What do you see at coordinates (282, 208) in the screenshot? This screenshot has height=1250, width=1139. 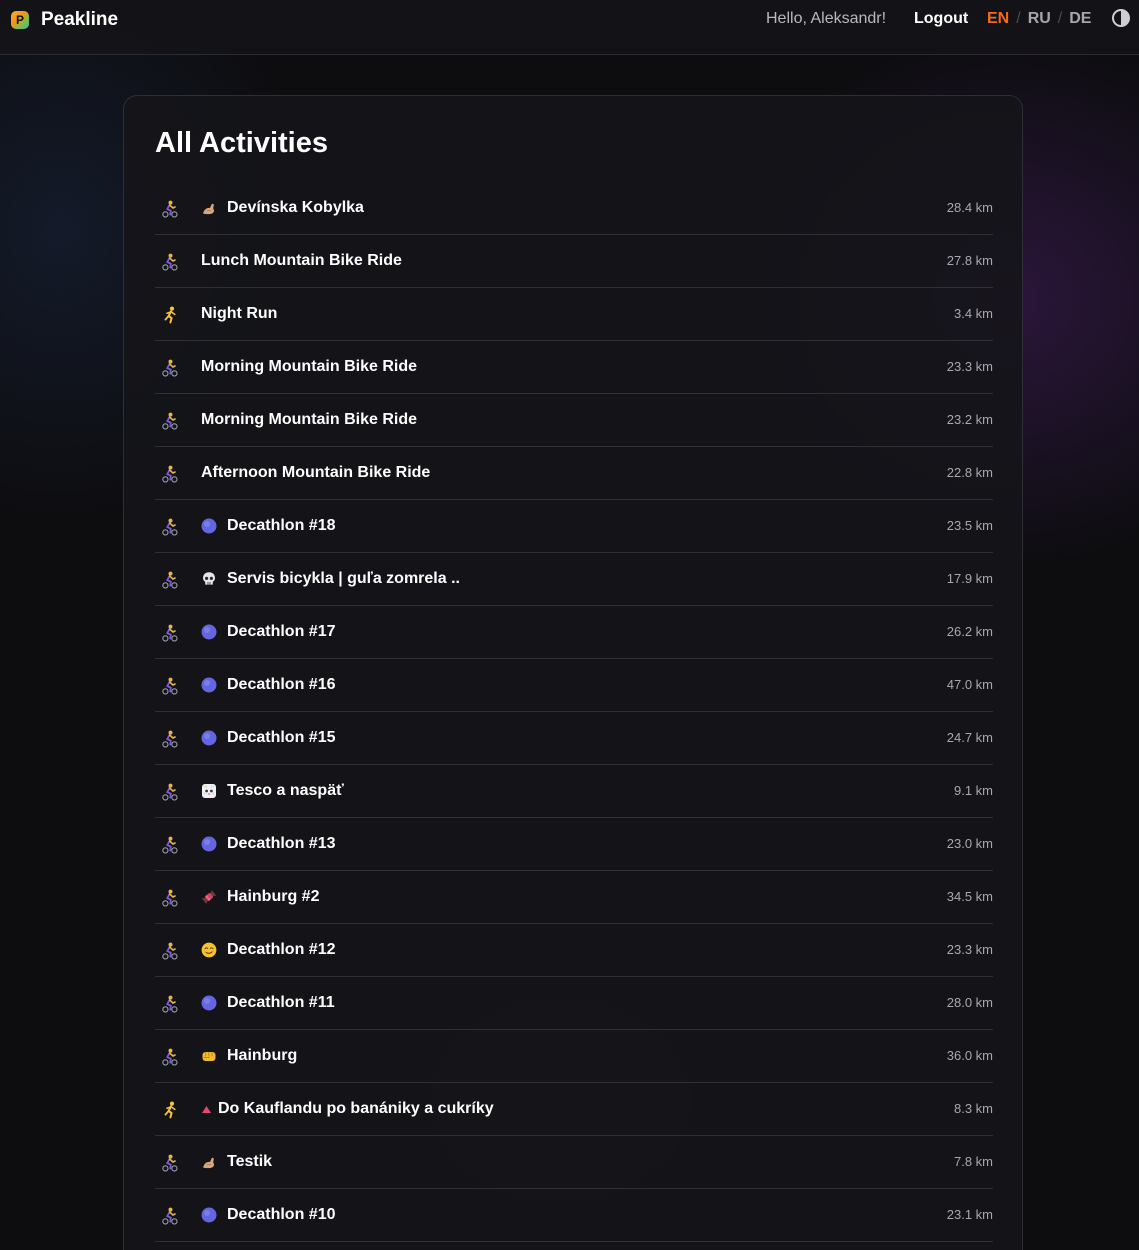 I see `activity-name: Devínska Kobylka` at bounding box center [282, 208].